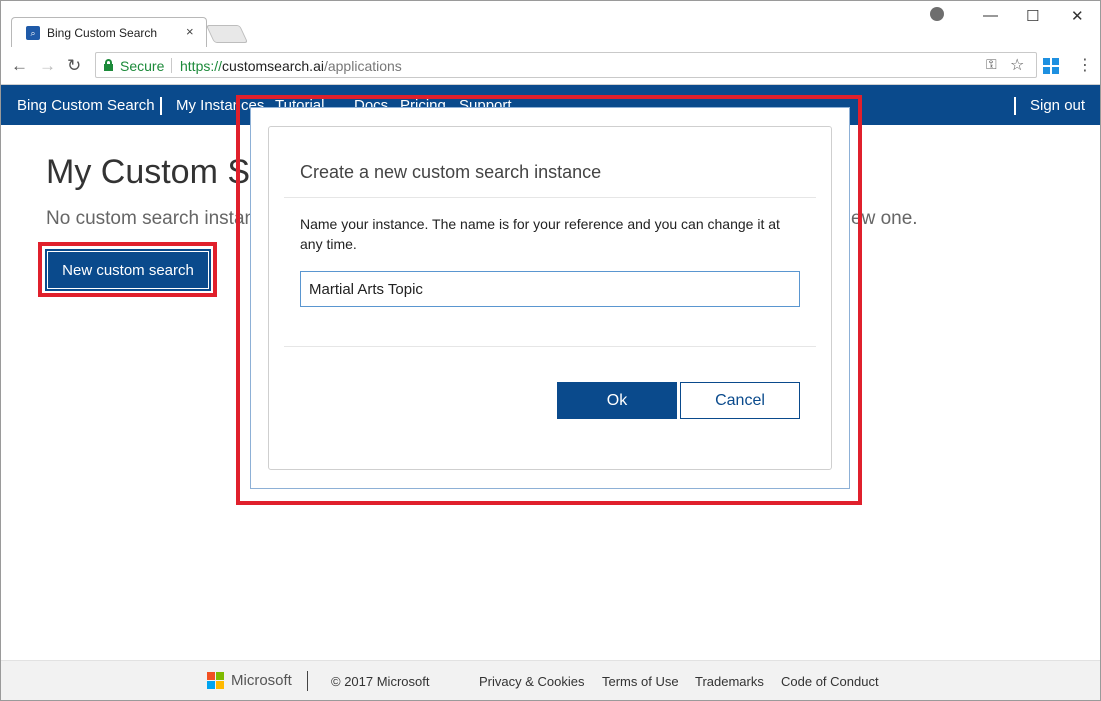 This screenshot has width=1101, height=701. Describe the element at coordinates (108, 65) in the screenshot. I see `lock-icon` at that location.